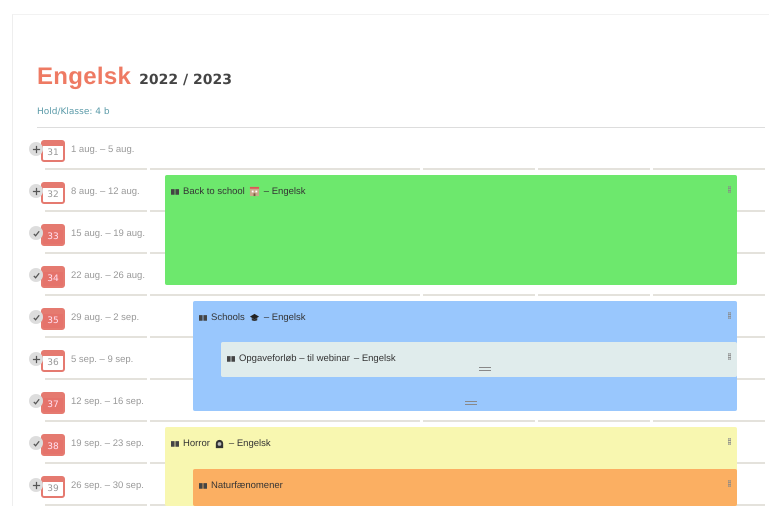  I want to click on week-dates: 12 sep. – 16 sep., so click(107, 401).